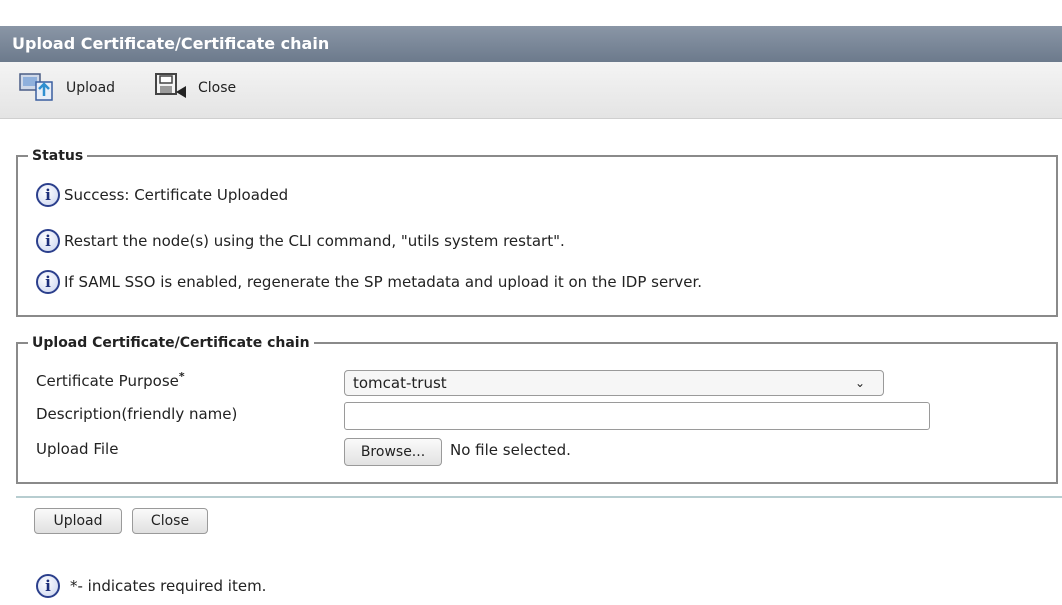  Describe the element at coordinates (42, 88) in the screenshot. I see `upload-icon` at that location.